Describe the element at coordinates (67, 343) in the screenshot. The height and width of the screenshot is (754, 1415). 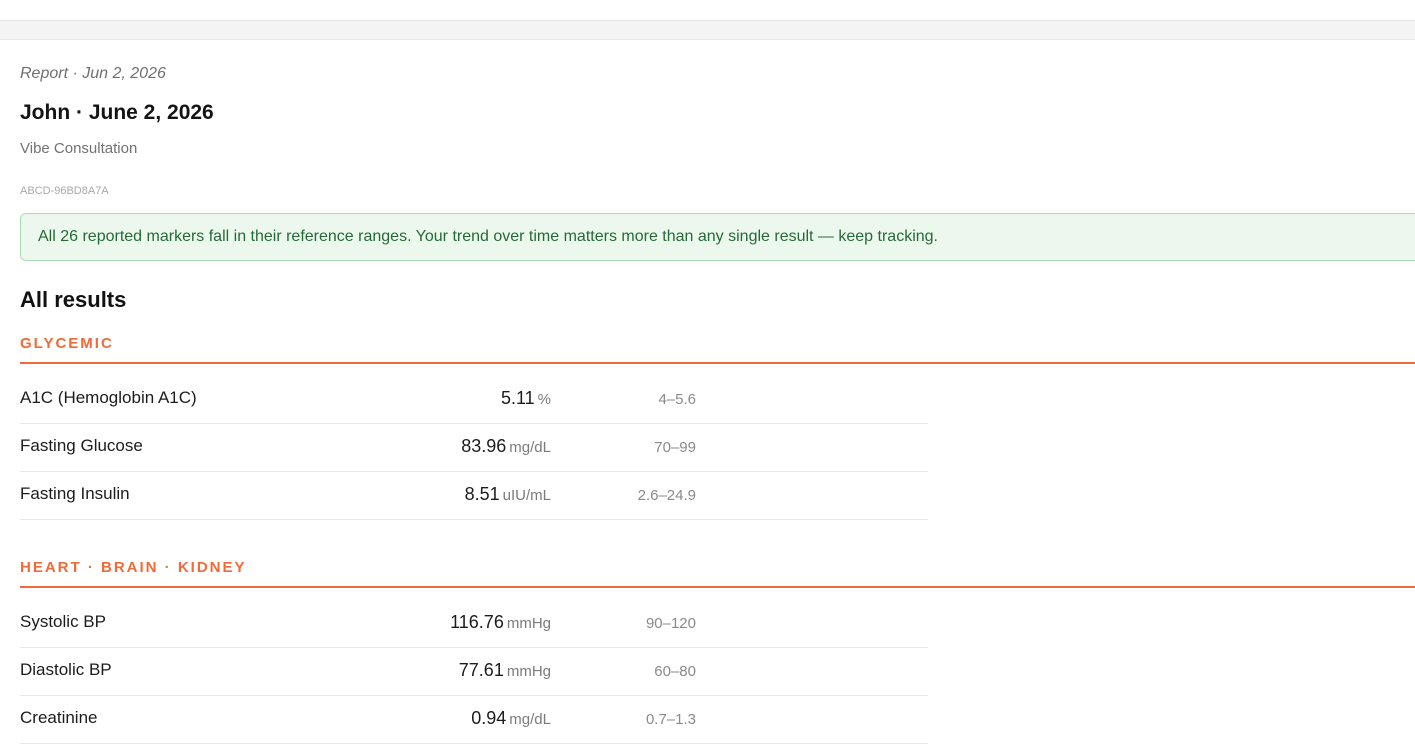
I see `group-title: GLYCEMIC` at that location.